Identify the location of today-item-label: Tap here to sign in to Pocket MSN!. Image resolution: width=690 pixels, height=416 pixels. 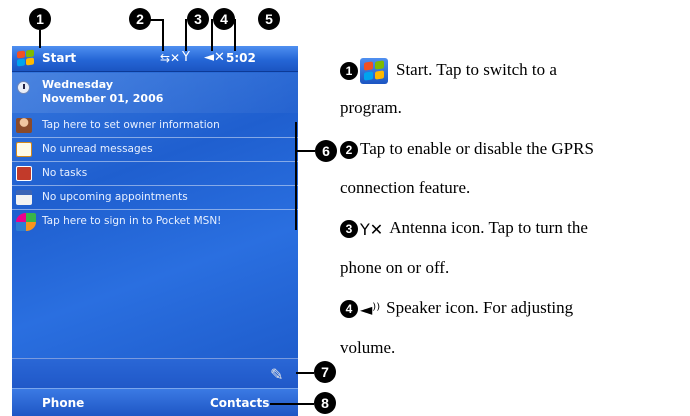
(132, 221).